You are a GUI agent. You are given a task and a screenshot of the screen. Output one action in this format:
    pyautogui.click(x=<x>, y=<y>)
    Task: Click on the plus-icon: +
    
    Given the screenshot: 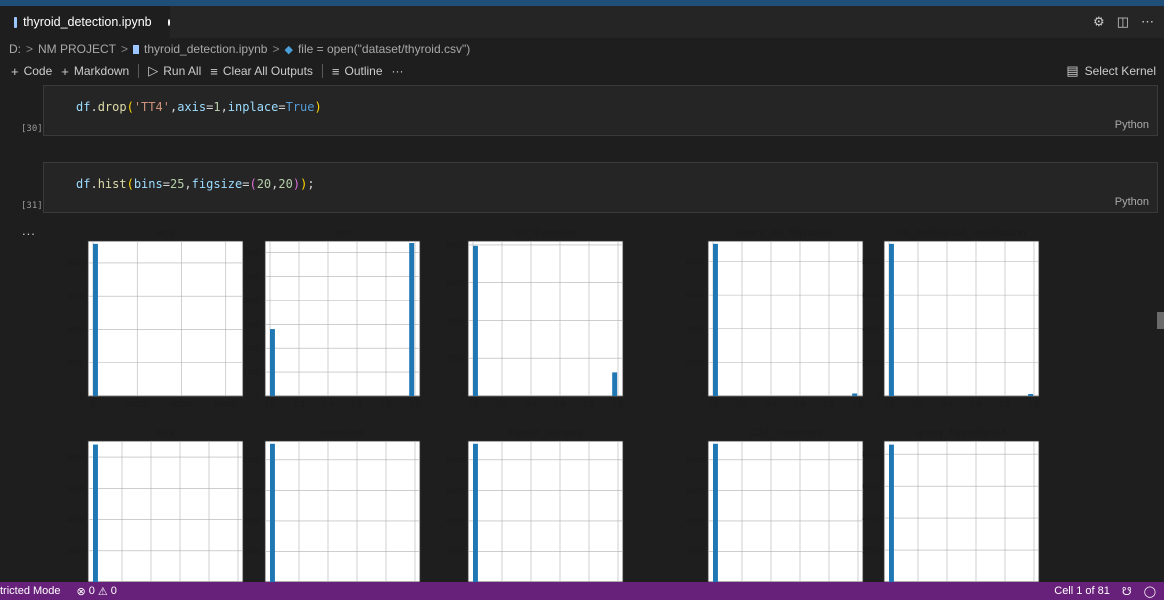 What is the action you would take?
    pyautogui.click(x=65, y=71)
    